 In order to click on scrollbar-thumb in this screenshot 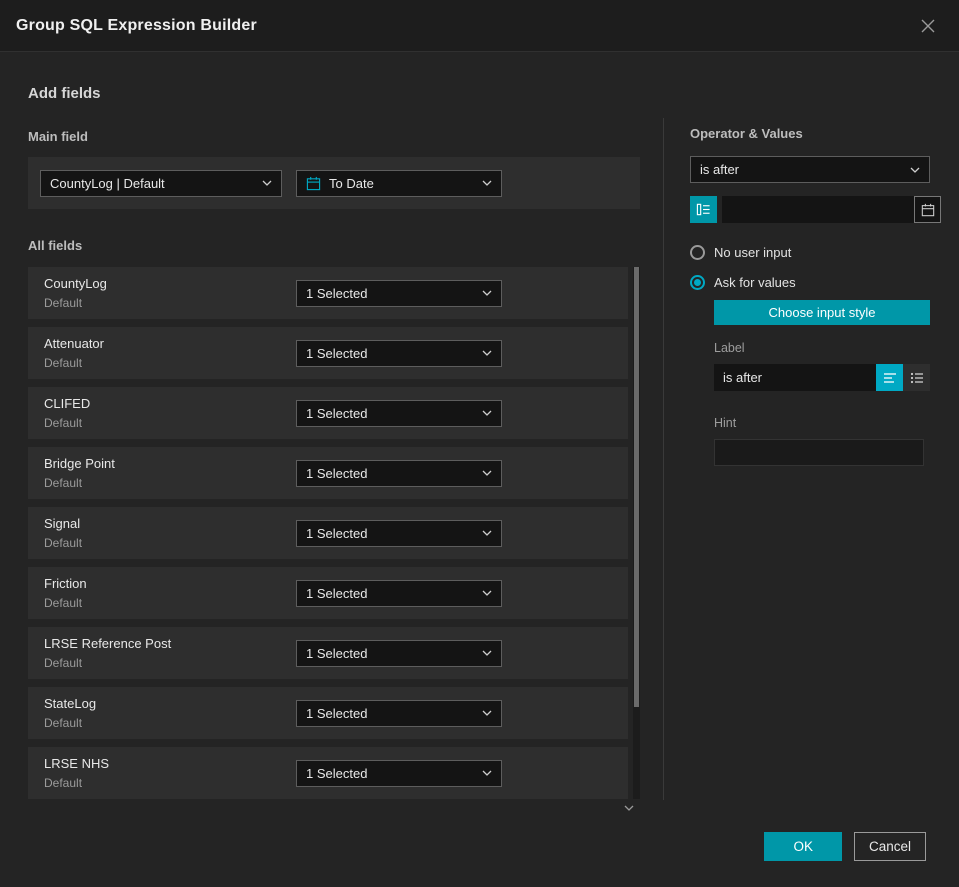, I will do `click(636, 487)`.